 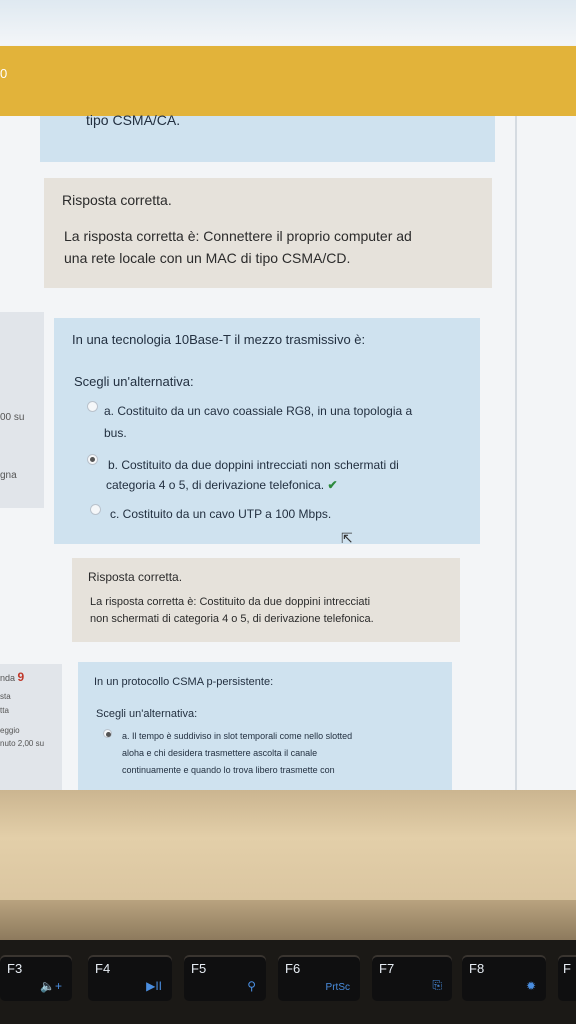 What do you see at coordinates (516, 453) in the screenshot?
I see `scroll-rail` at bounding box center [516, 453].